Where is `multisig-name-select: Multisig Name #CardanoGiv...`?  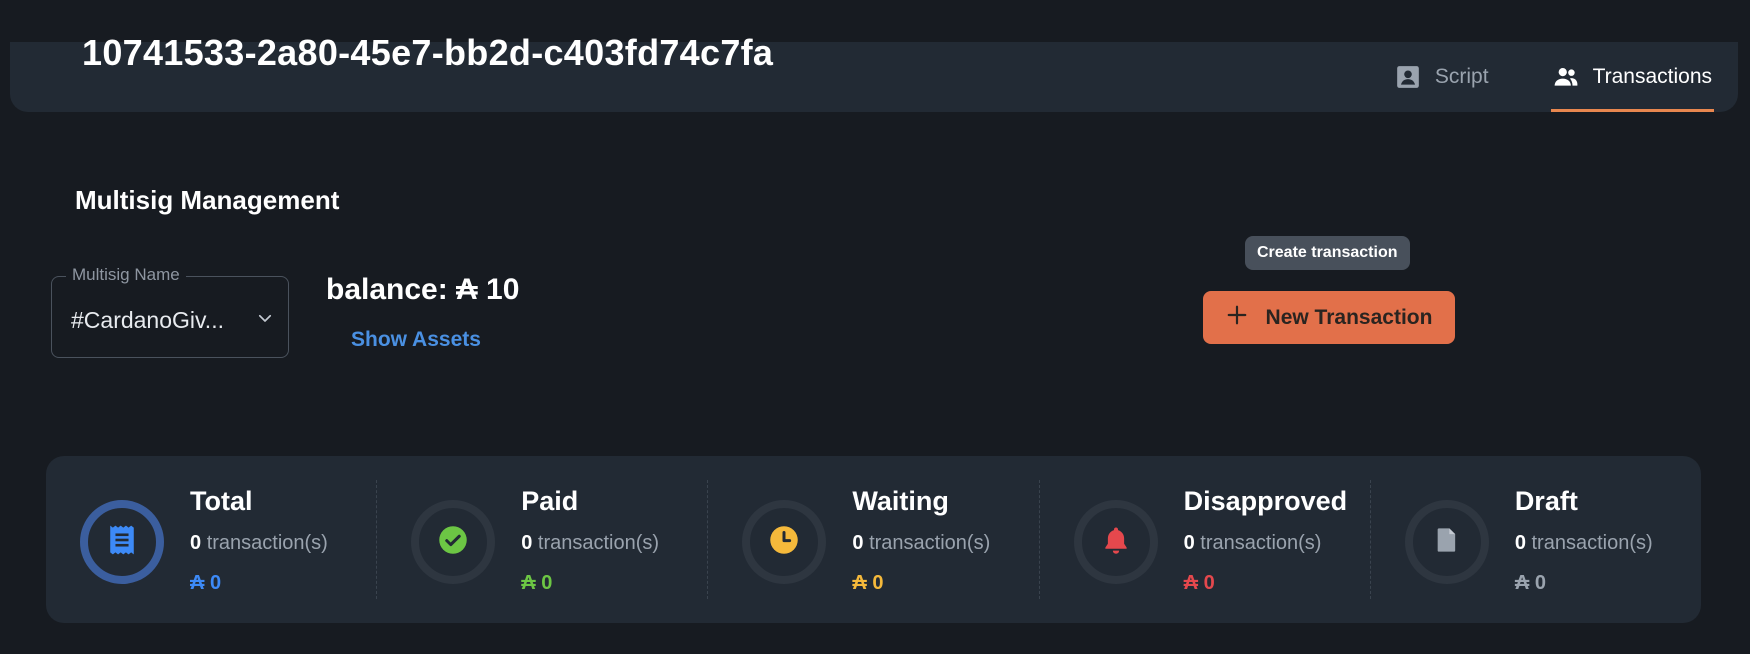 multisig-name-select: Multisig Name #CardanoGiv... is located at coordinates (170, 311).